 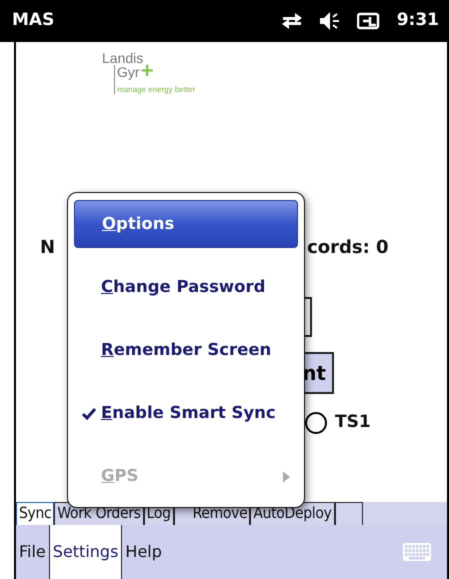 I want to click on logo-text: Landis, so click(x=123, y=58).